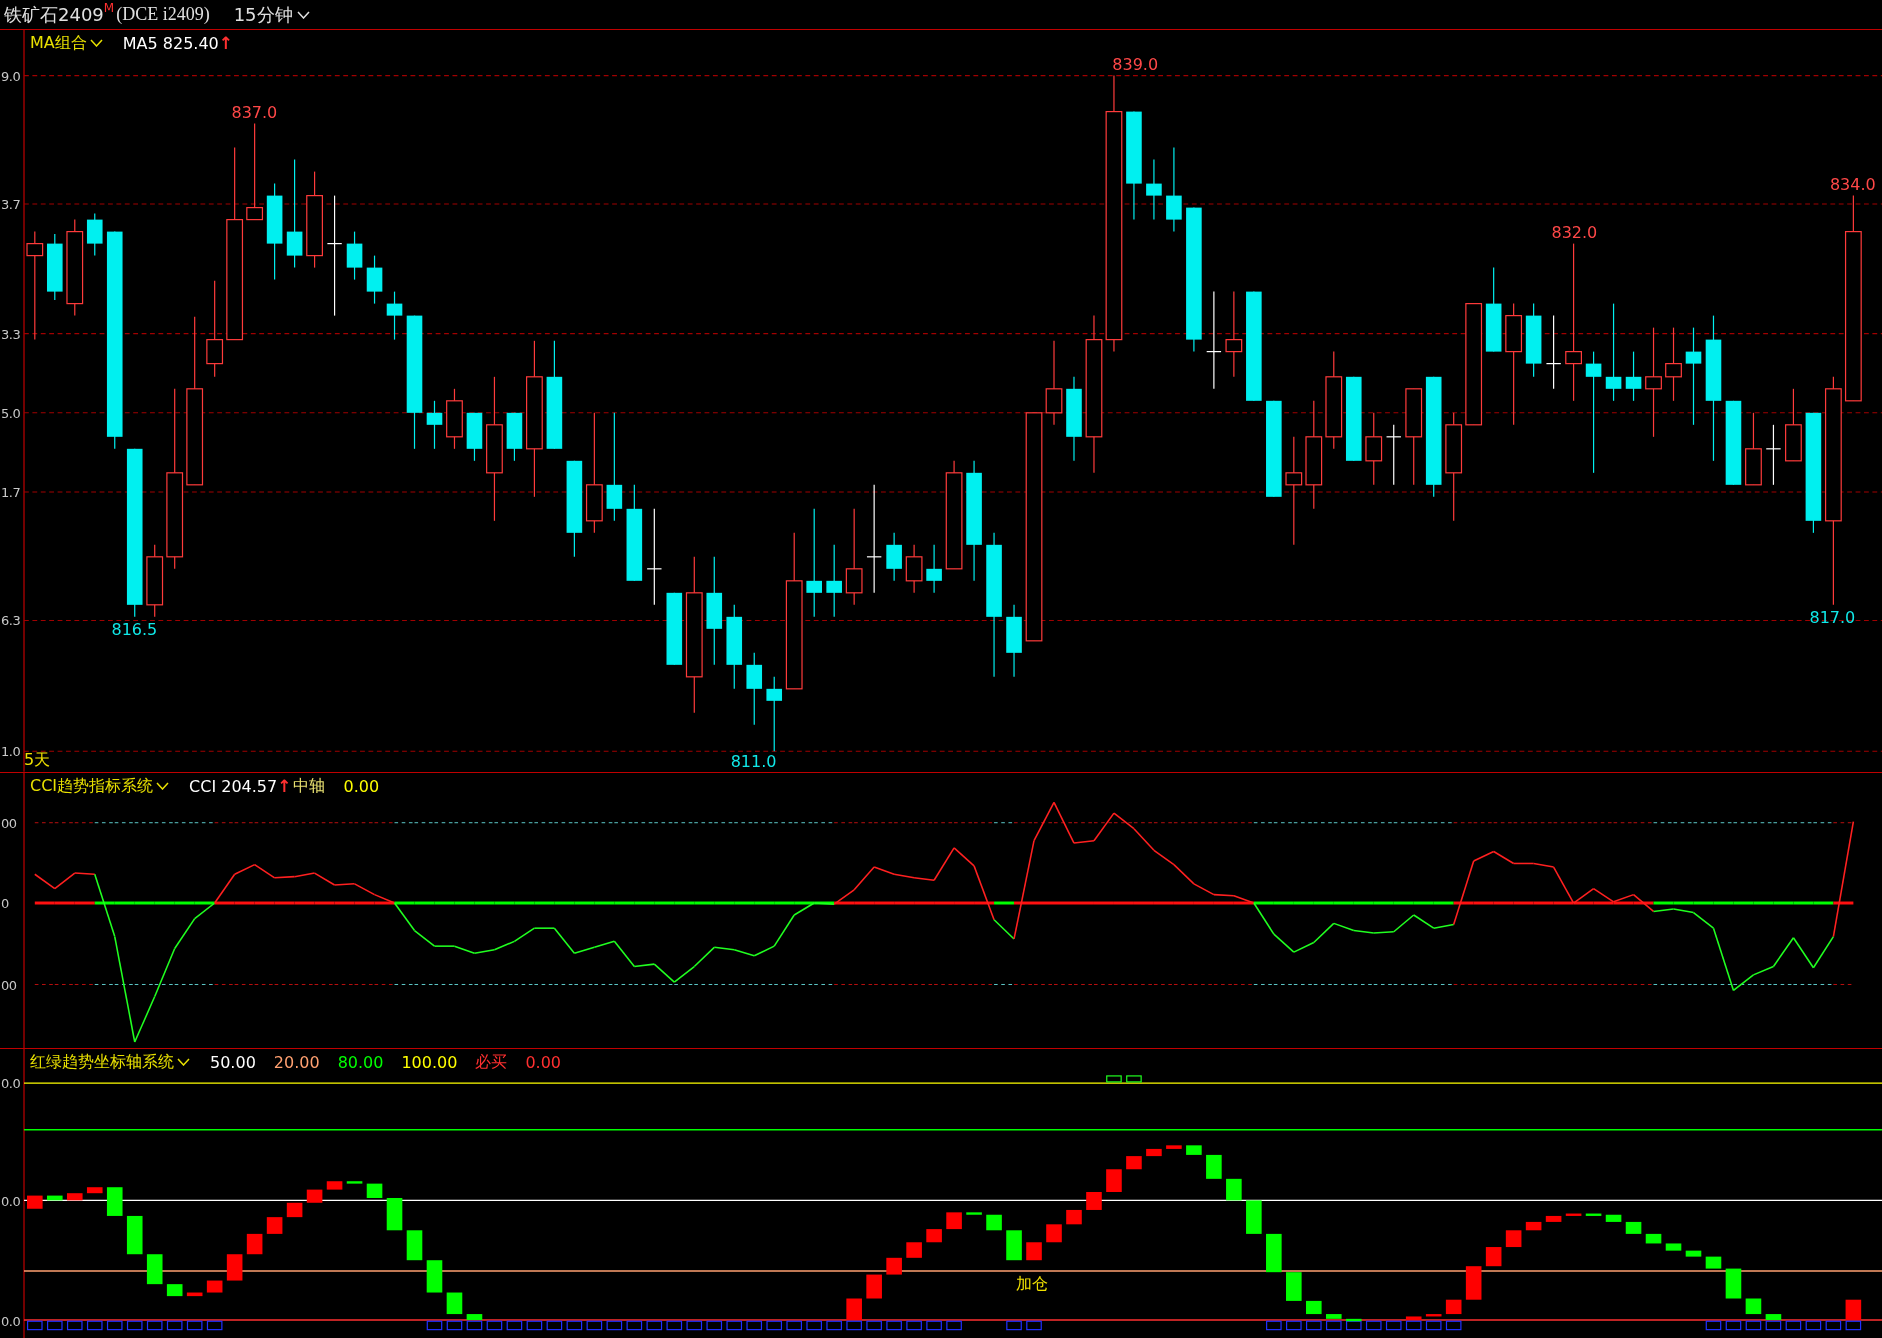 The width and height of the screenshot is (1882, 1338). I want to click on price-label: 839.0, so click(1135, 64).